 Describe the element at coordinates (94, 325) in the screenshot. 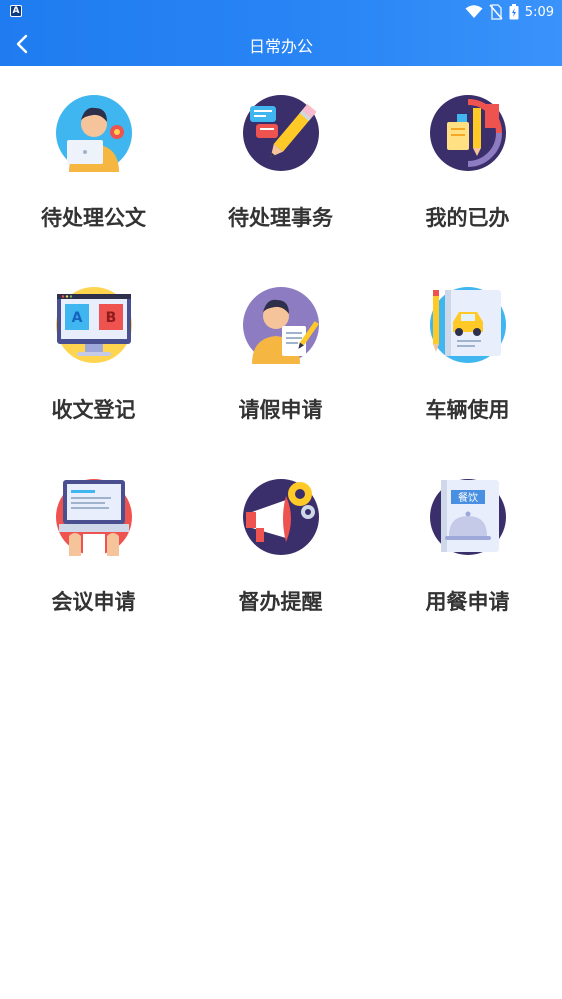

I see `document-register-icon: A B` at that location.